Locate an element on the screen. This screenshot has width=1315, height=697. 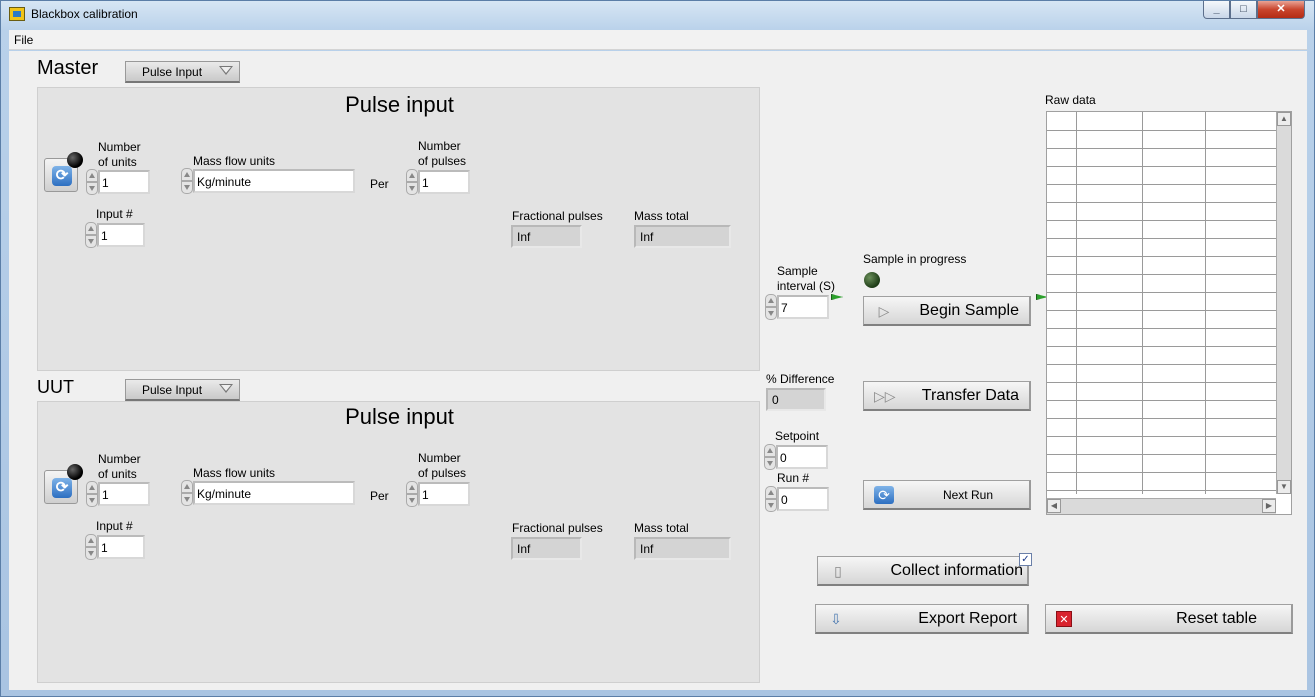
scroll-down-icon: ▼ is located at coordinates (1284, 487).